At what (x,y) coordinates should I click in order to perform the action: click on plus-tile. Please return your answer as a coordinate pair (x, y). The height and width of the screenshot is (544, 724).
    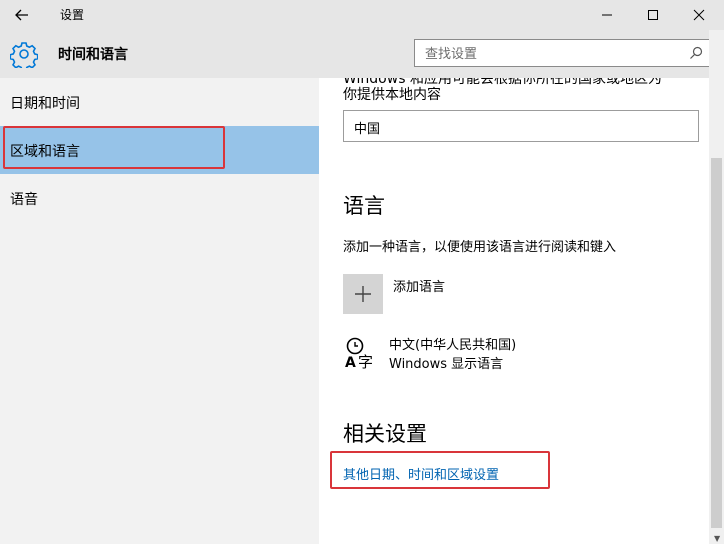
    Looking at the image, I should click on (363, 294).